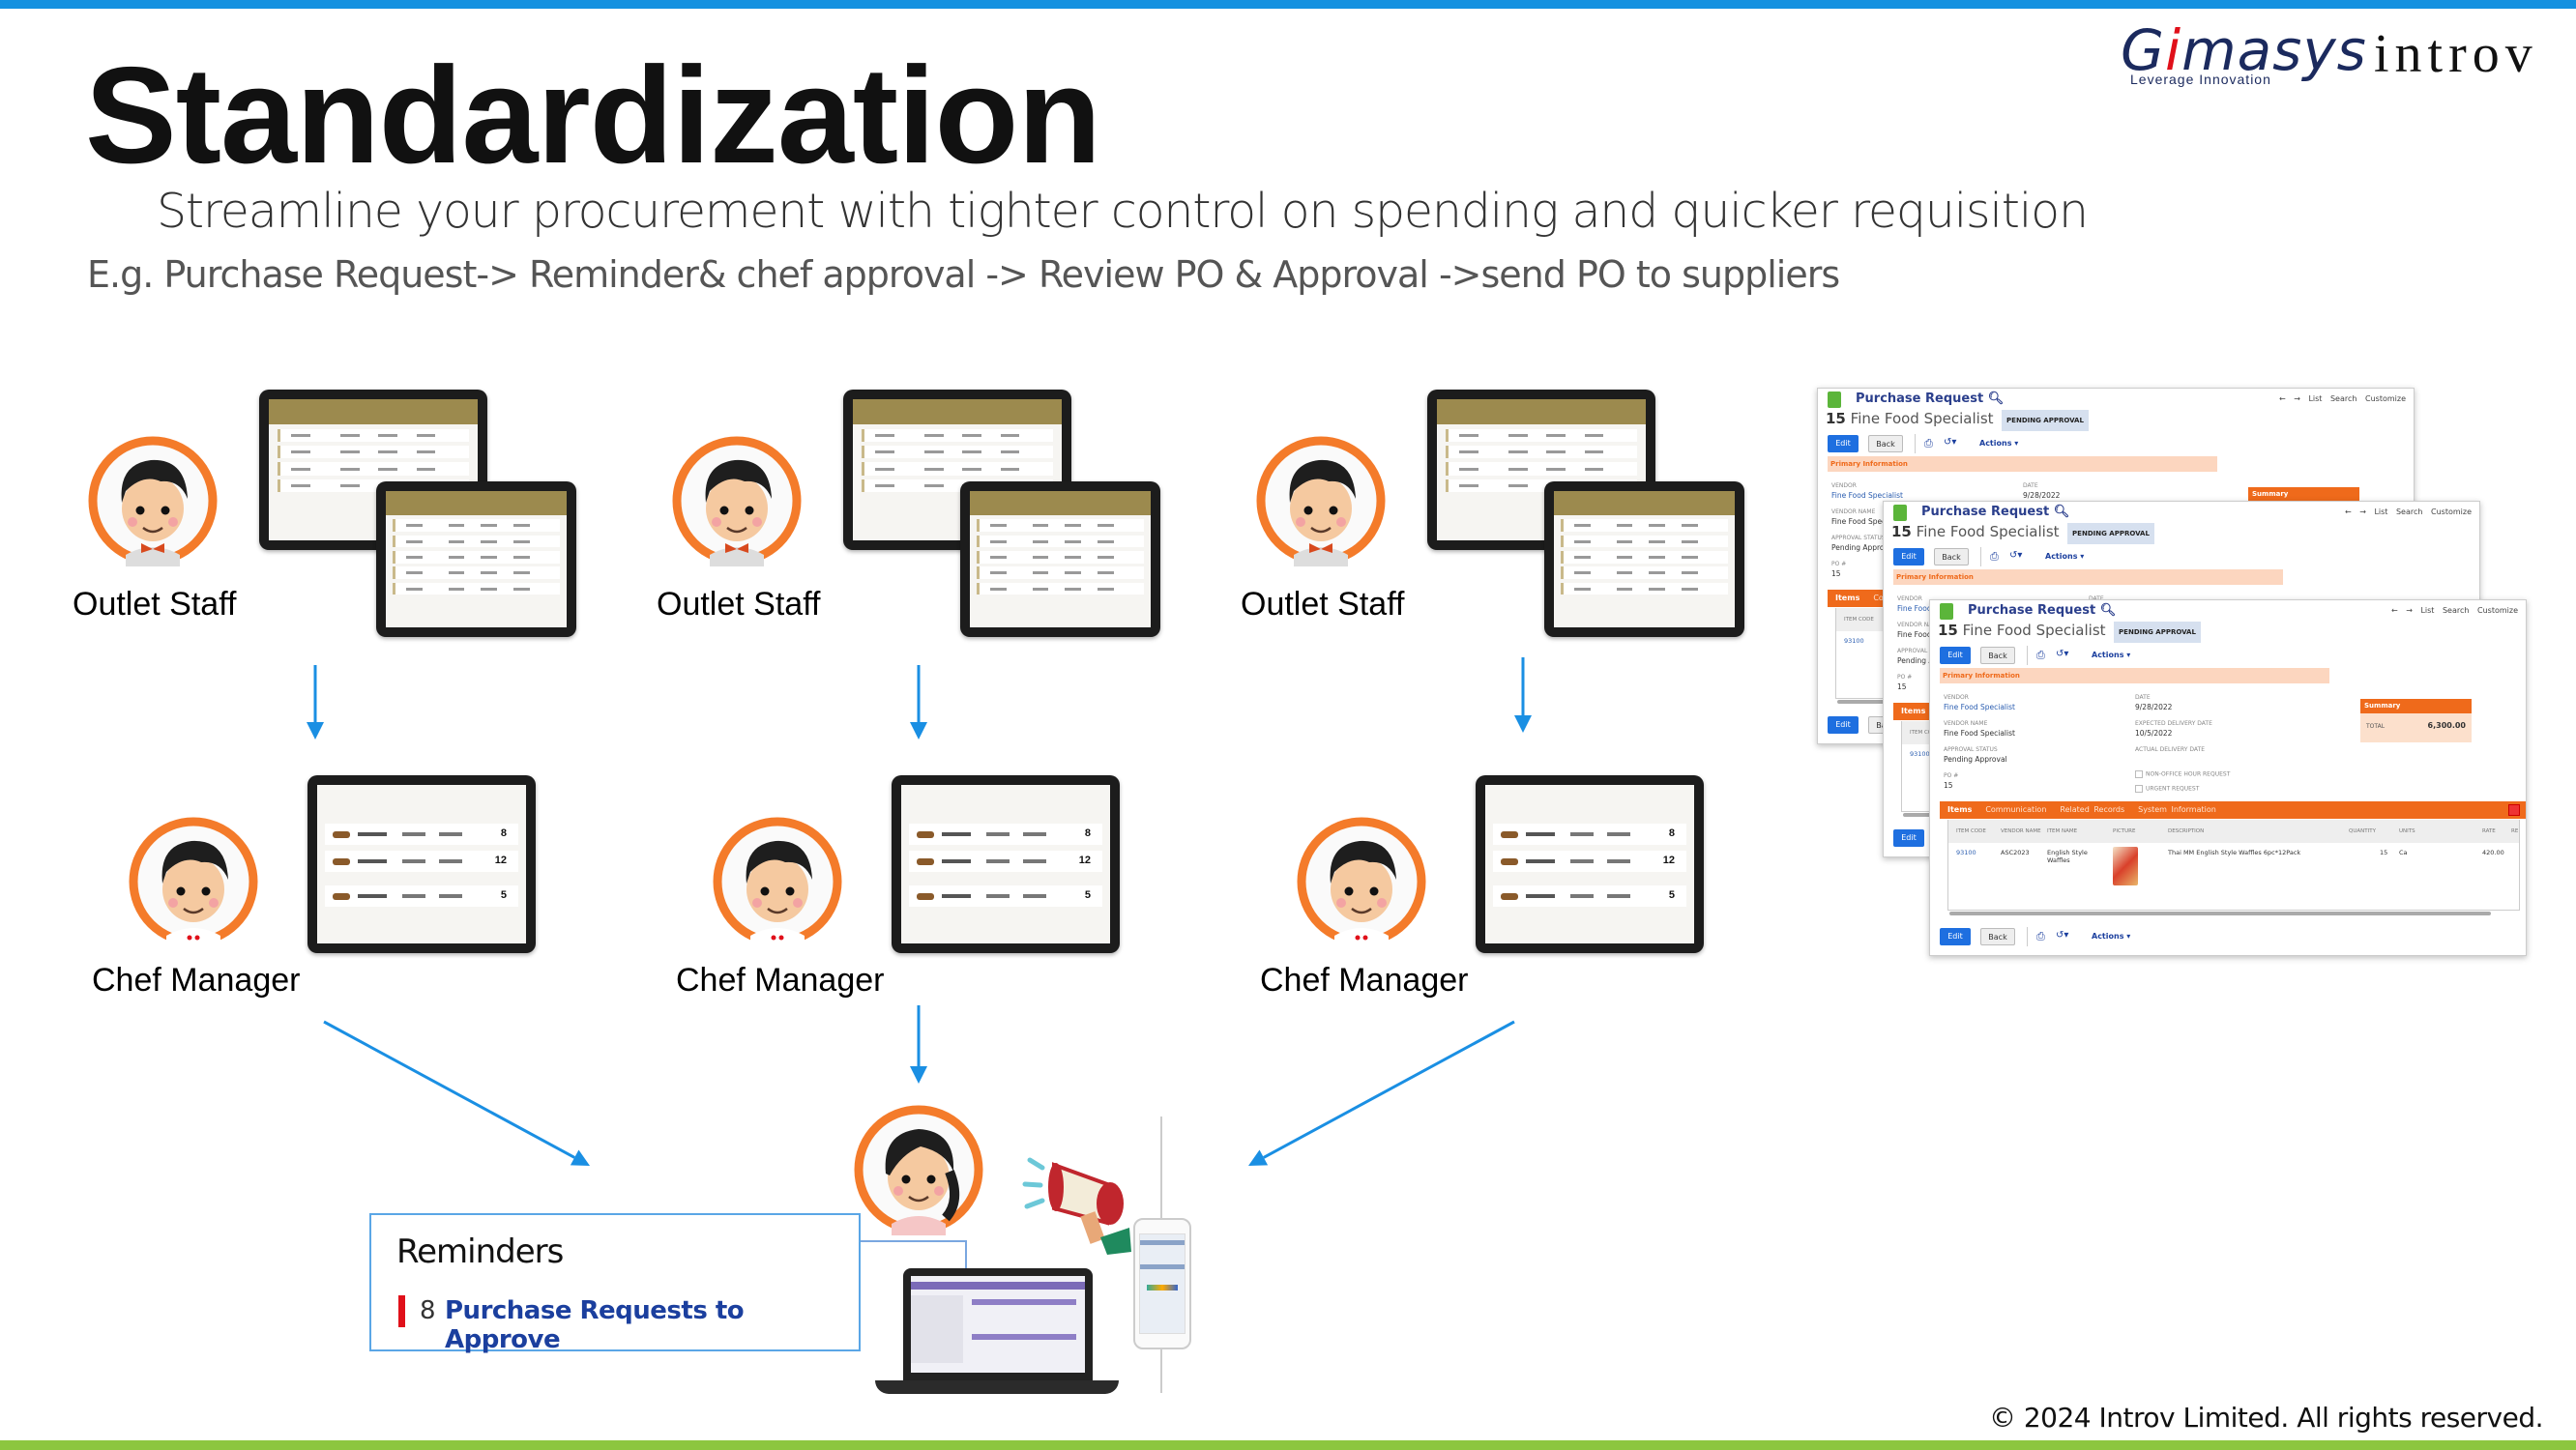  Describe the element at coordinates (2407, 831) in the screenshot. I see `column-header: UNITS` at that location.